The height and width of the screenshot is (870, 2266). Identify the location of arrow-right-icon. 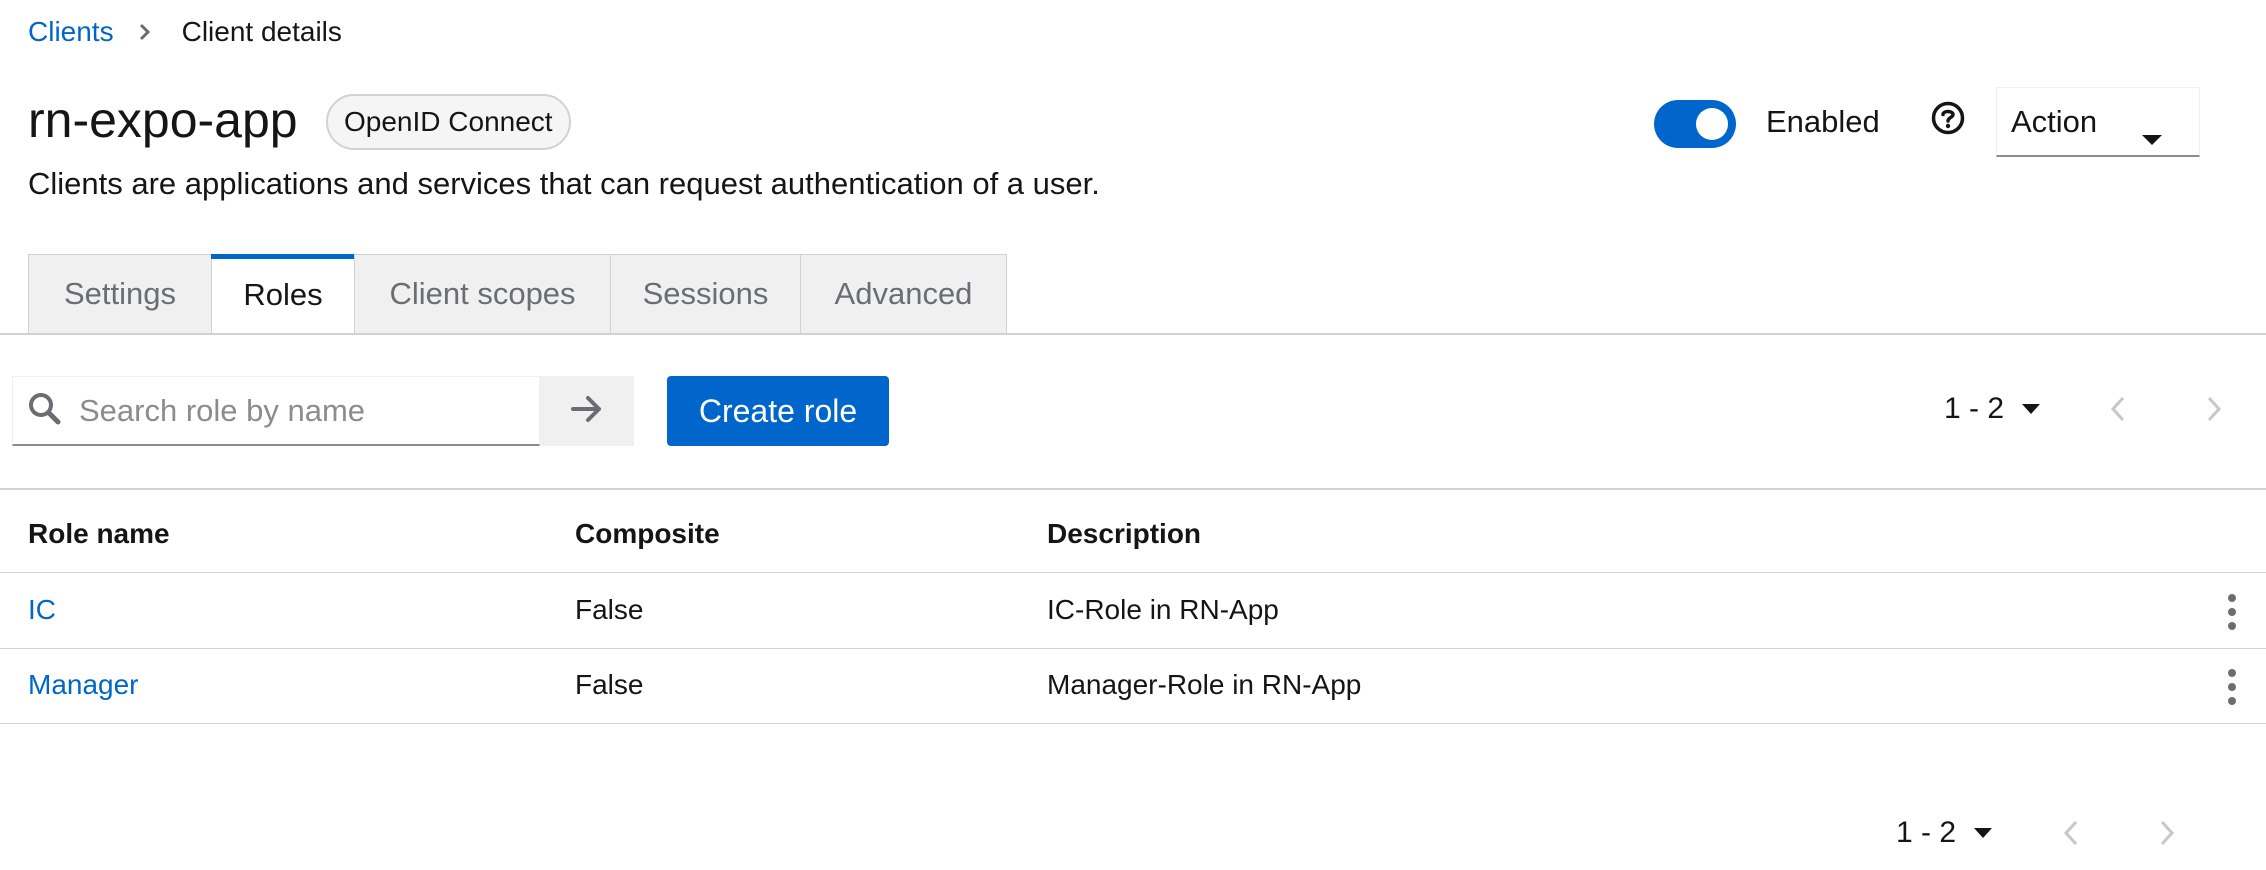
(587, 411).